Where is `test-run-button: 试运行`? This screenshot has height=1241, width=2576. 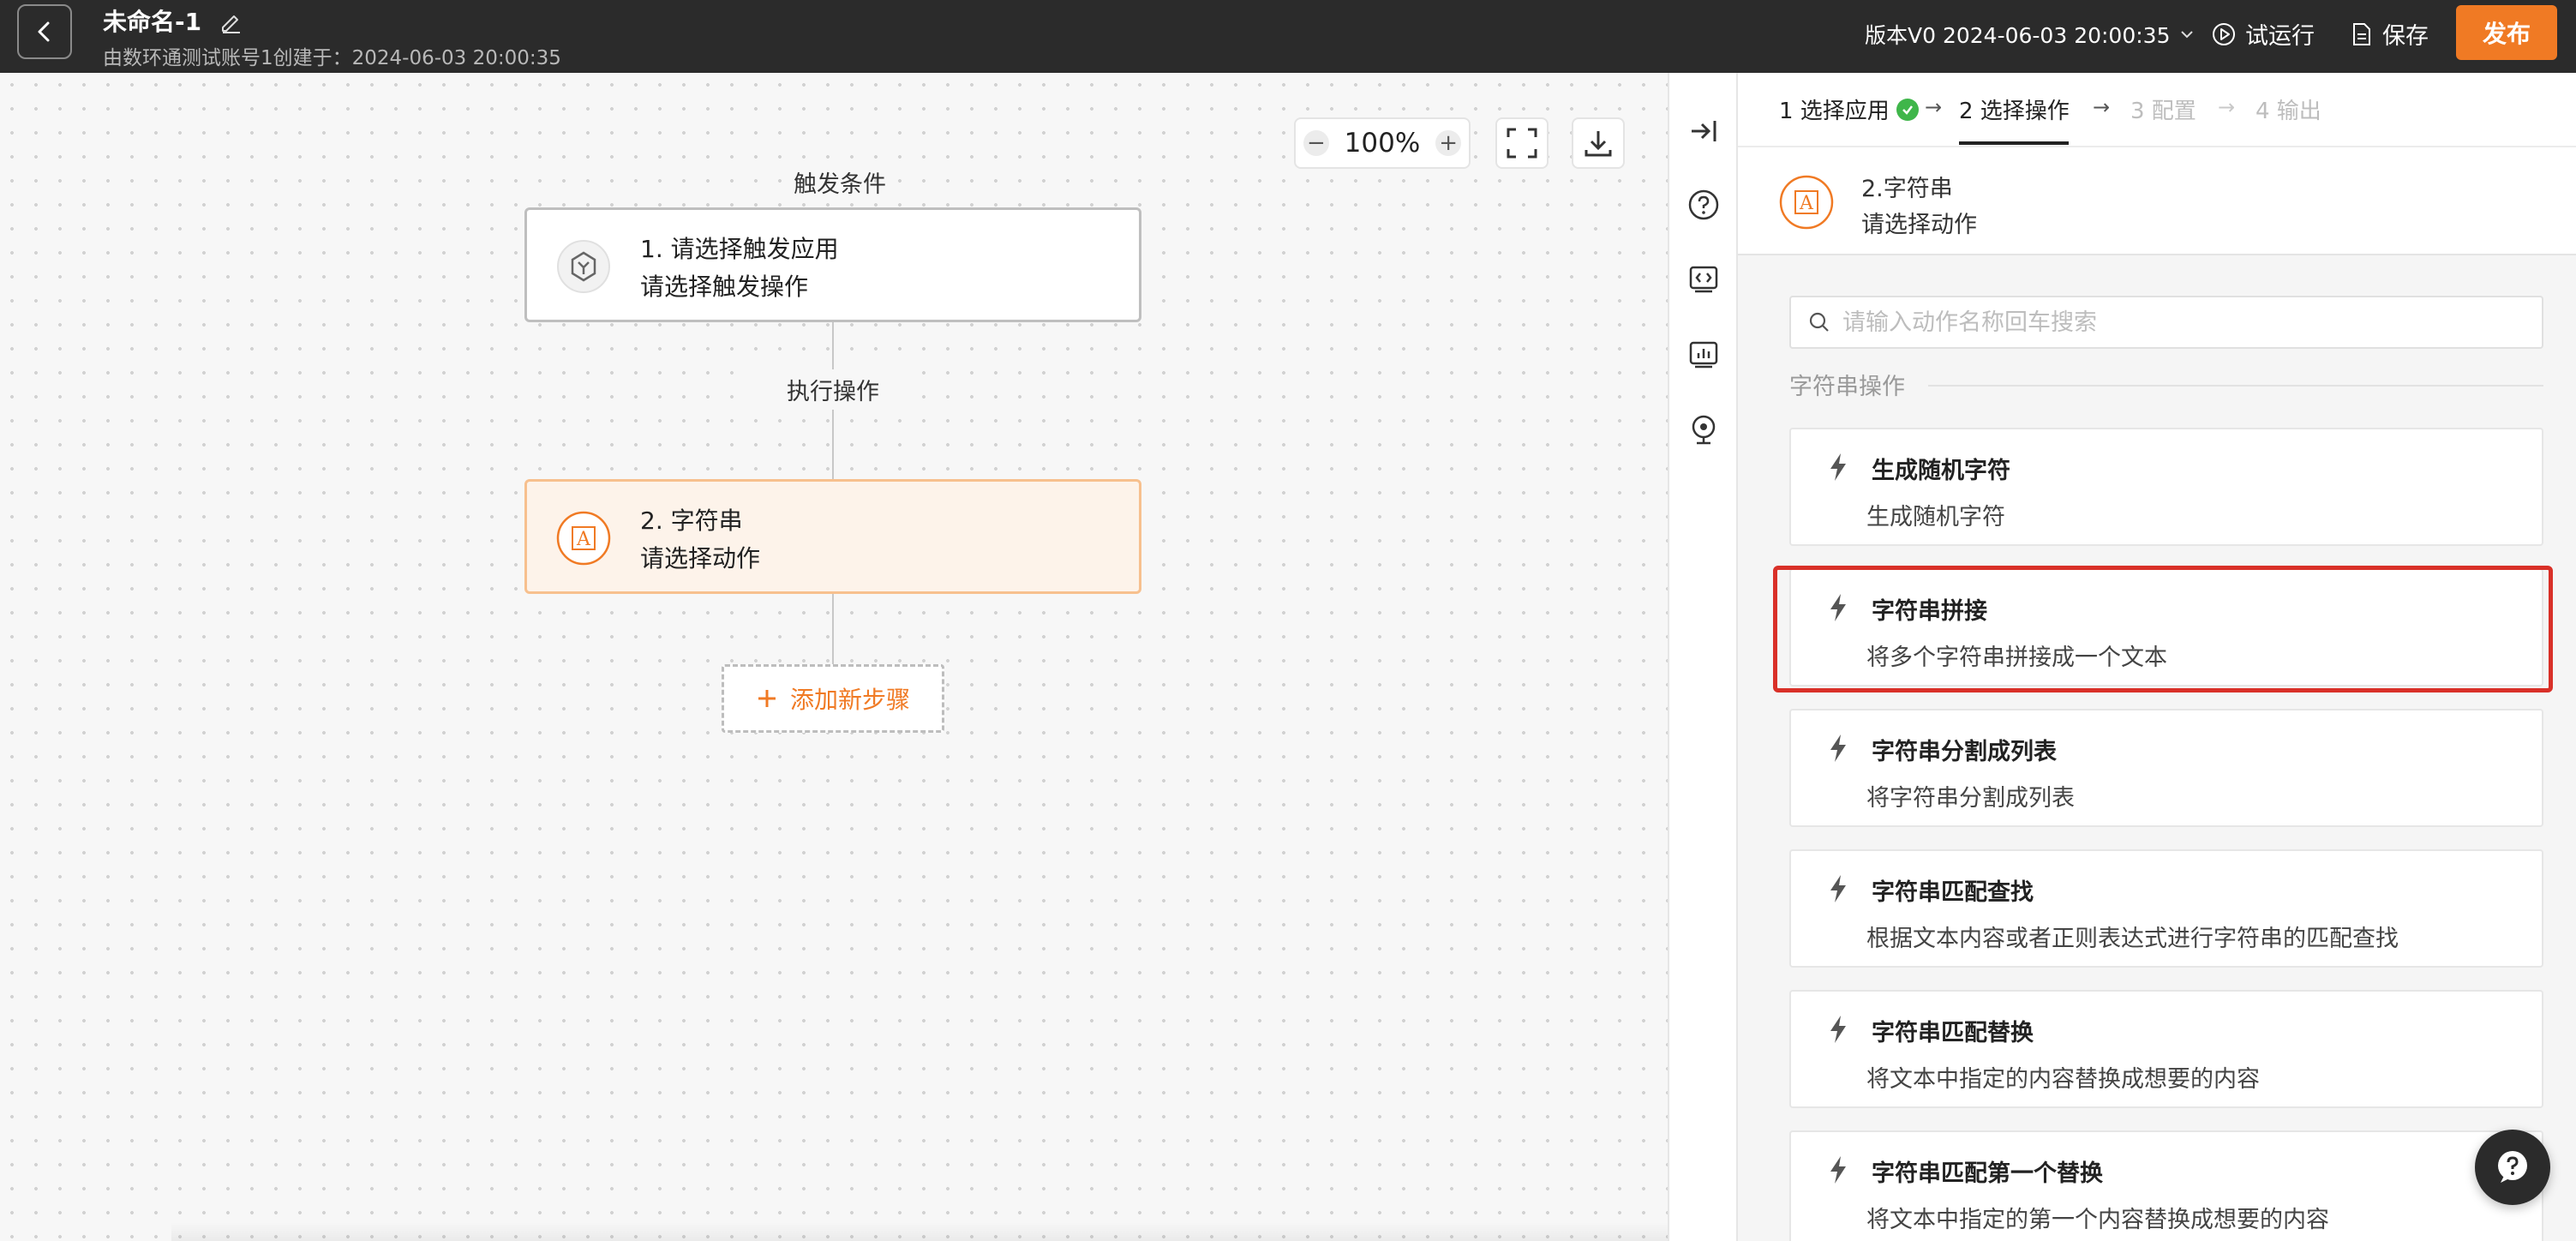
test-run-button: 试运行 is located at coordinates (2263, 34).